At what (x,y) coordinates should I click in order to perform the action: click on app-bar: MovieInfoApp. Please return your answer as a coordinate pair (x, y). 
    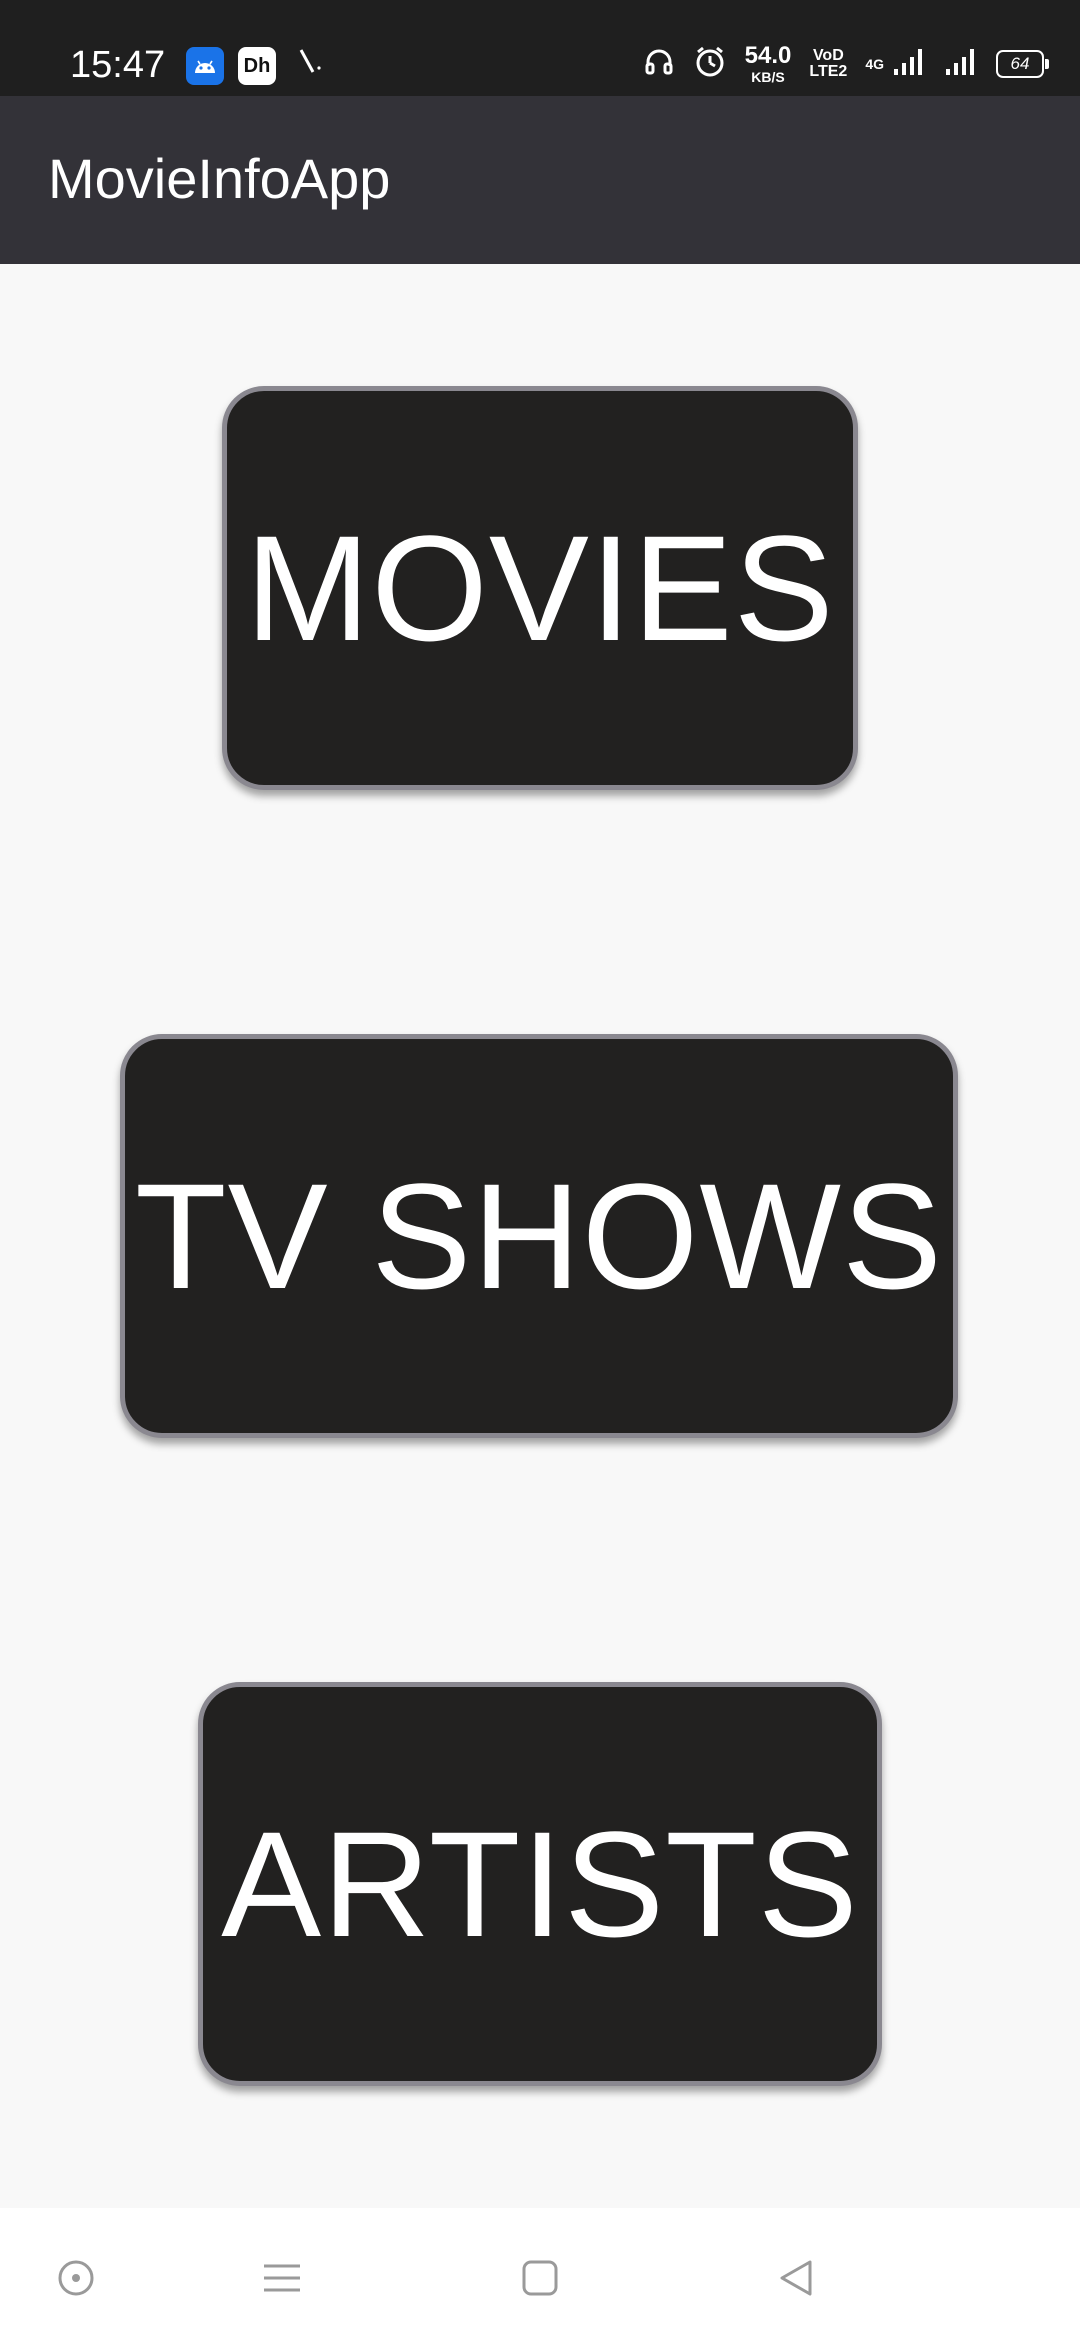
    Looking at the image, I should click on (540, 180).